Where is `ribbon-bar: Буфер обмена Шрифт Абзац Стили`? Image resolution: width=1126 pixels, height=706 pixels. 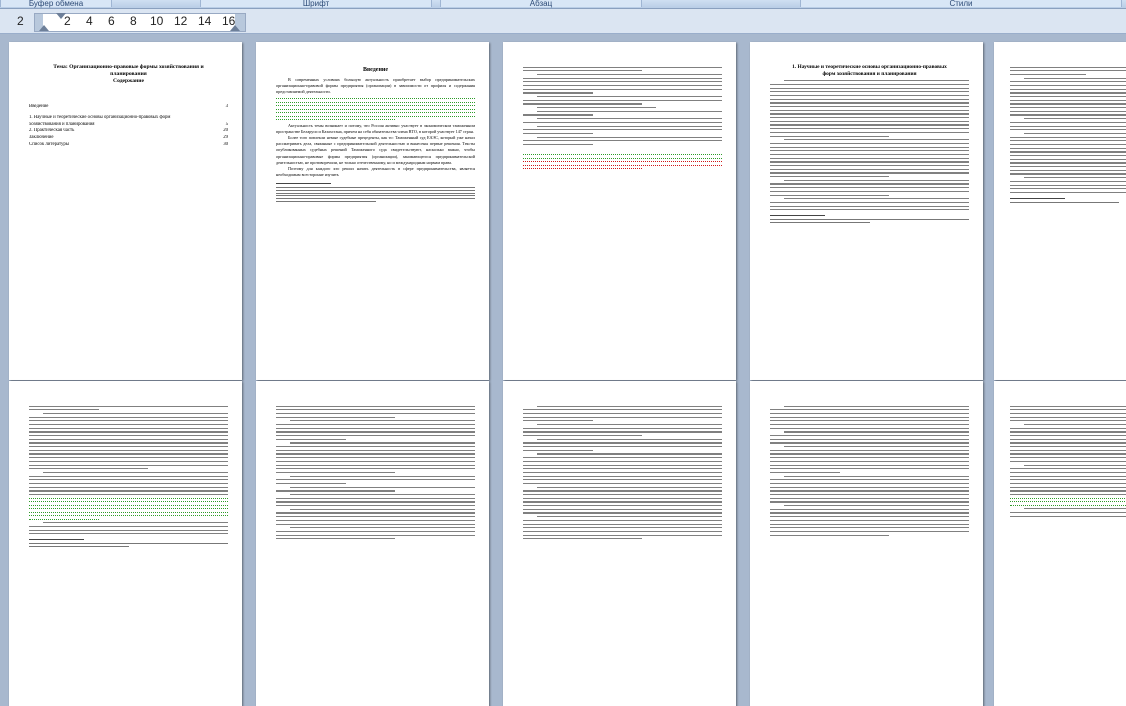
ribbon-bar: Буфер обмена Шрифт Абзац Стили is located at coordinates (563, 4).